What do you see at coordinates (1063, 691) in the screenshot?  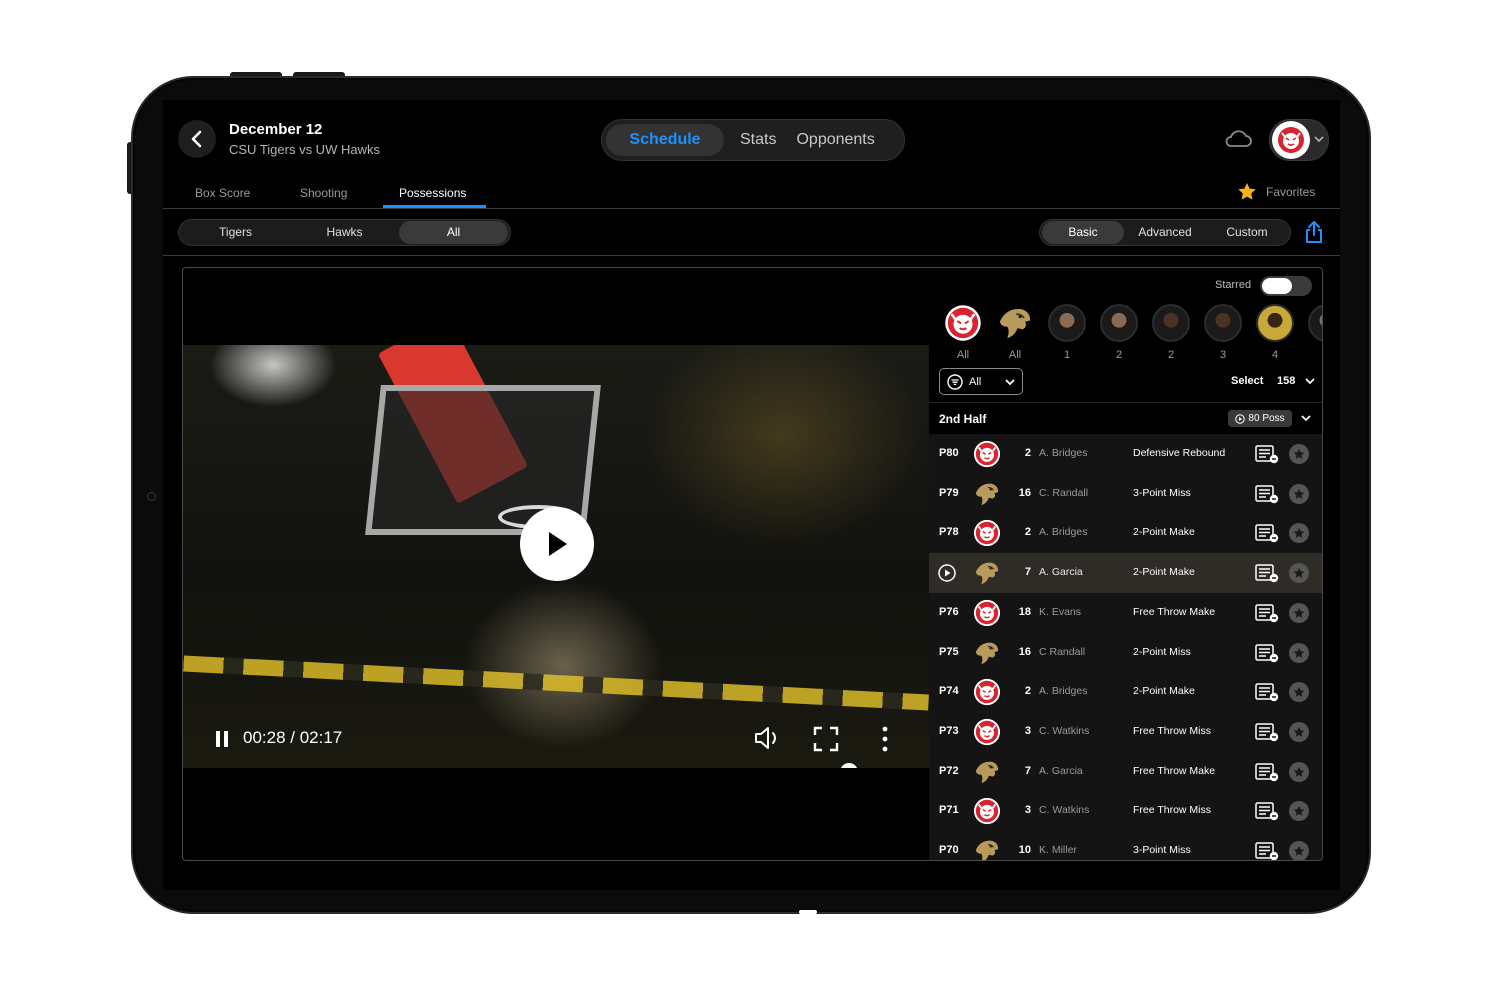 I see `player-name: A. Bridges` at bounding box center [1063, 691].